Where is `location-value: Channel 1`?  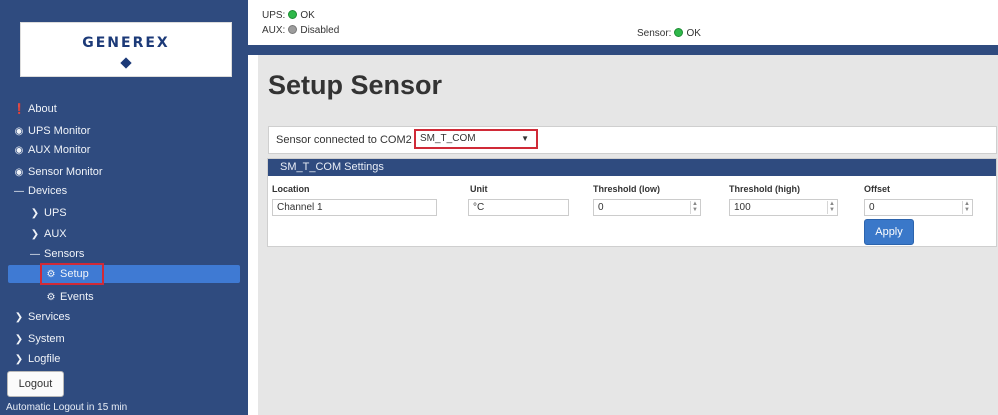 location-value: Channel 1 is located at coordinates (300, 207).